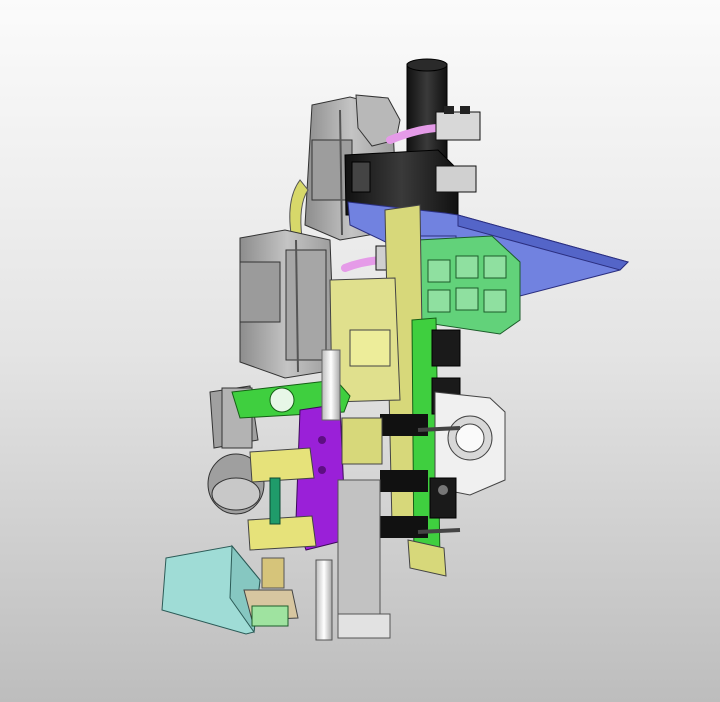 The image size is (720, 702). What do you see at coordinates (287, 304) in the screenshot?
I see `servo-motor-middle` at bounding box center [287, 304].